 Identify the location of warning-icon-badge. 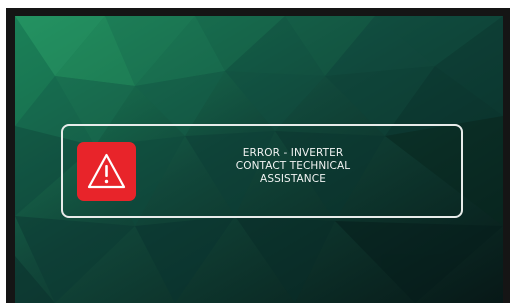
(106, 171).